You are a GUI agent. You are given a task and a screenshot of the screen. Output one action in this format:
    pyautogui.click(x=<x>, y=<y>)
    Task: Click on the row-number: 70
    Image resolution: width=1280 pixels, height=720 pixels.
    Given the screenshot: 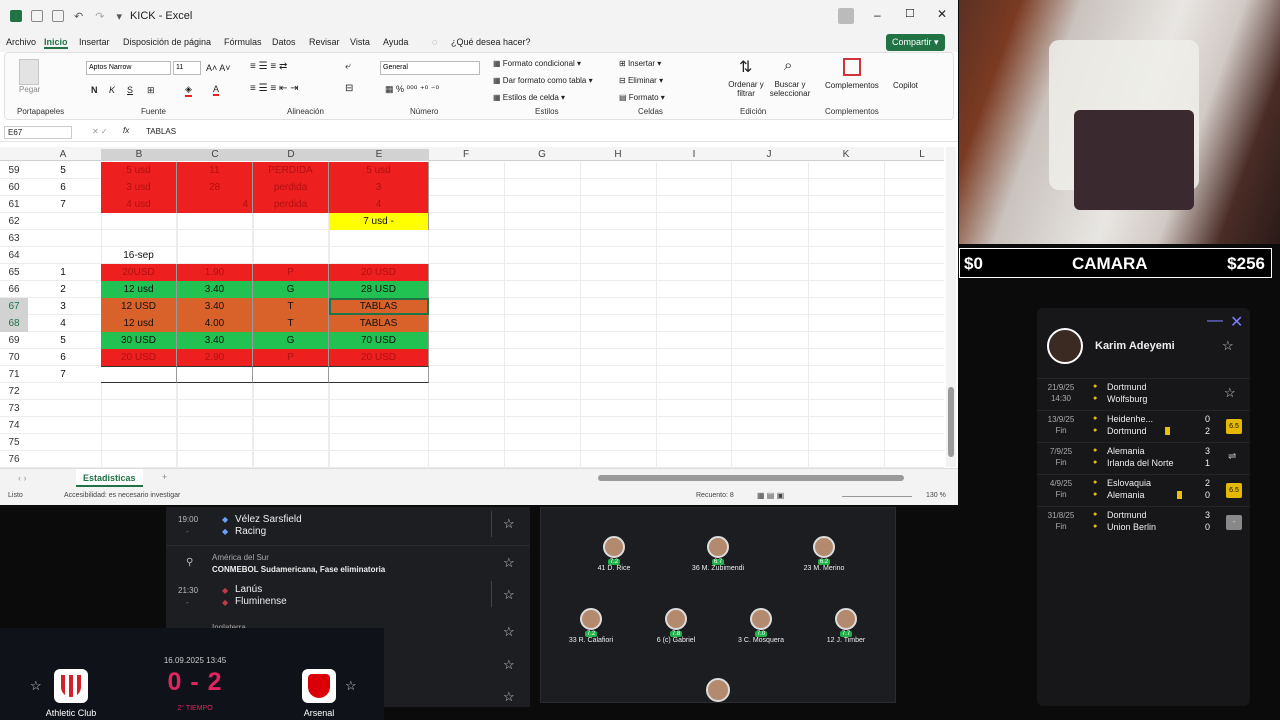 What is the action you would take?
    pyautogui.click(x=14, y=357)
    